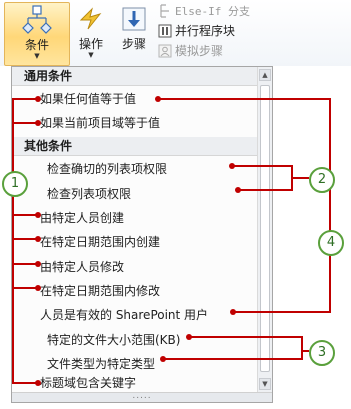  I want to click on elseif-branch-label: Else-If 分支, so click(212, 11).